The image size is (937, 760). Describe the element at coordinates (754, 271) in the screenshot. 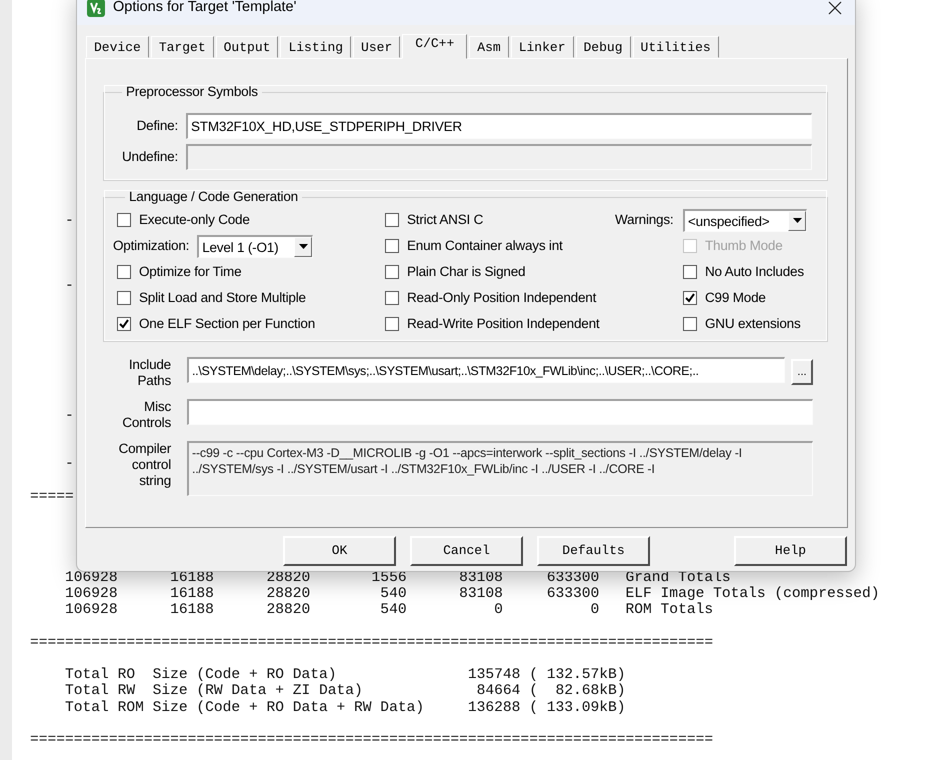

I see `checkbox-label: No Auto Includes` at that location.